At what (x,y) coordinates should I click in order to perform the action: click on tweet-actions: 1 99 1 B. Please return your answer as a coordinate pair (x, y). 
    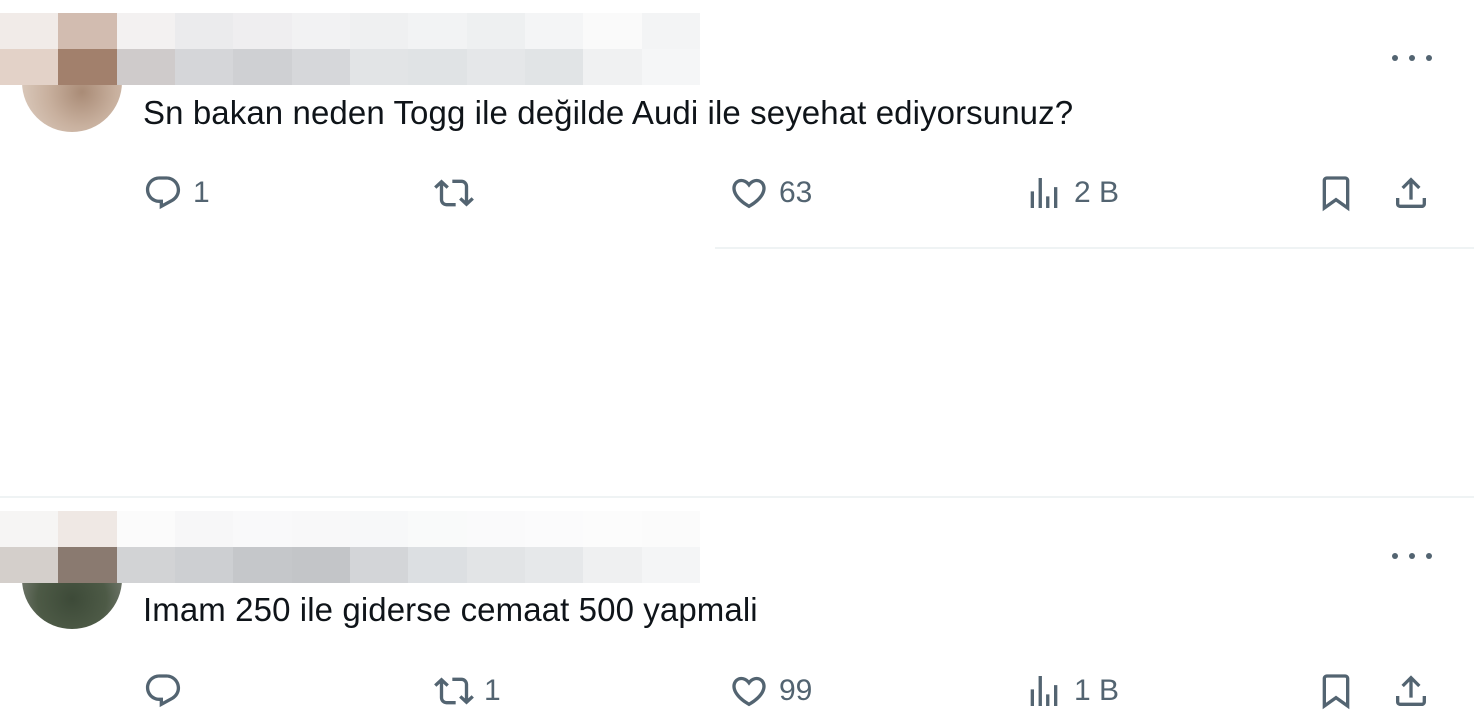
    Looking at the image, I should click on (737, 691).